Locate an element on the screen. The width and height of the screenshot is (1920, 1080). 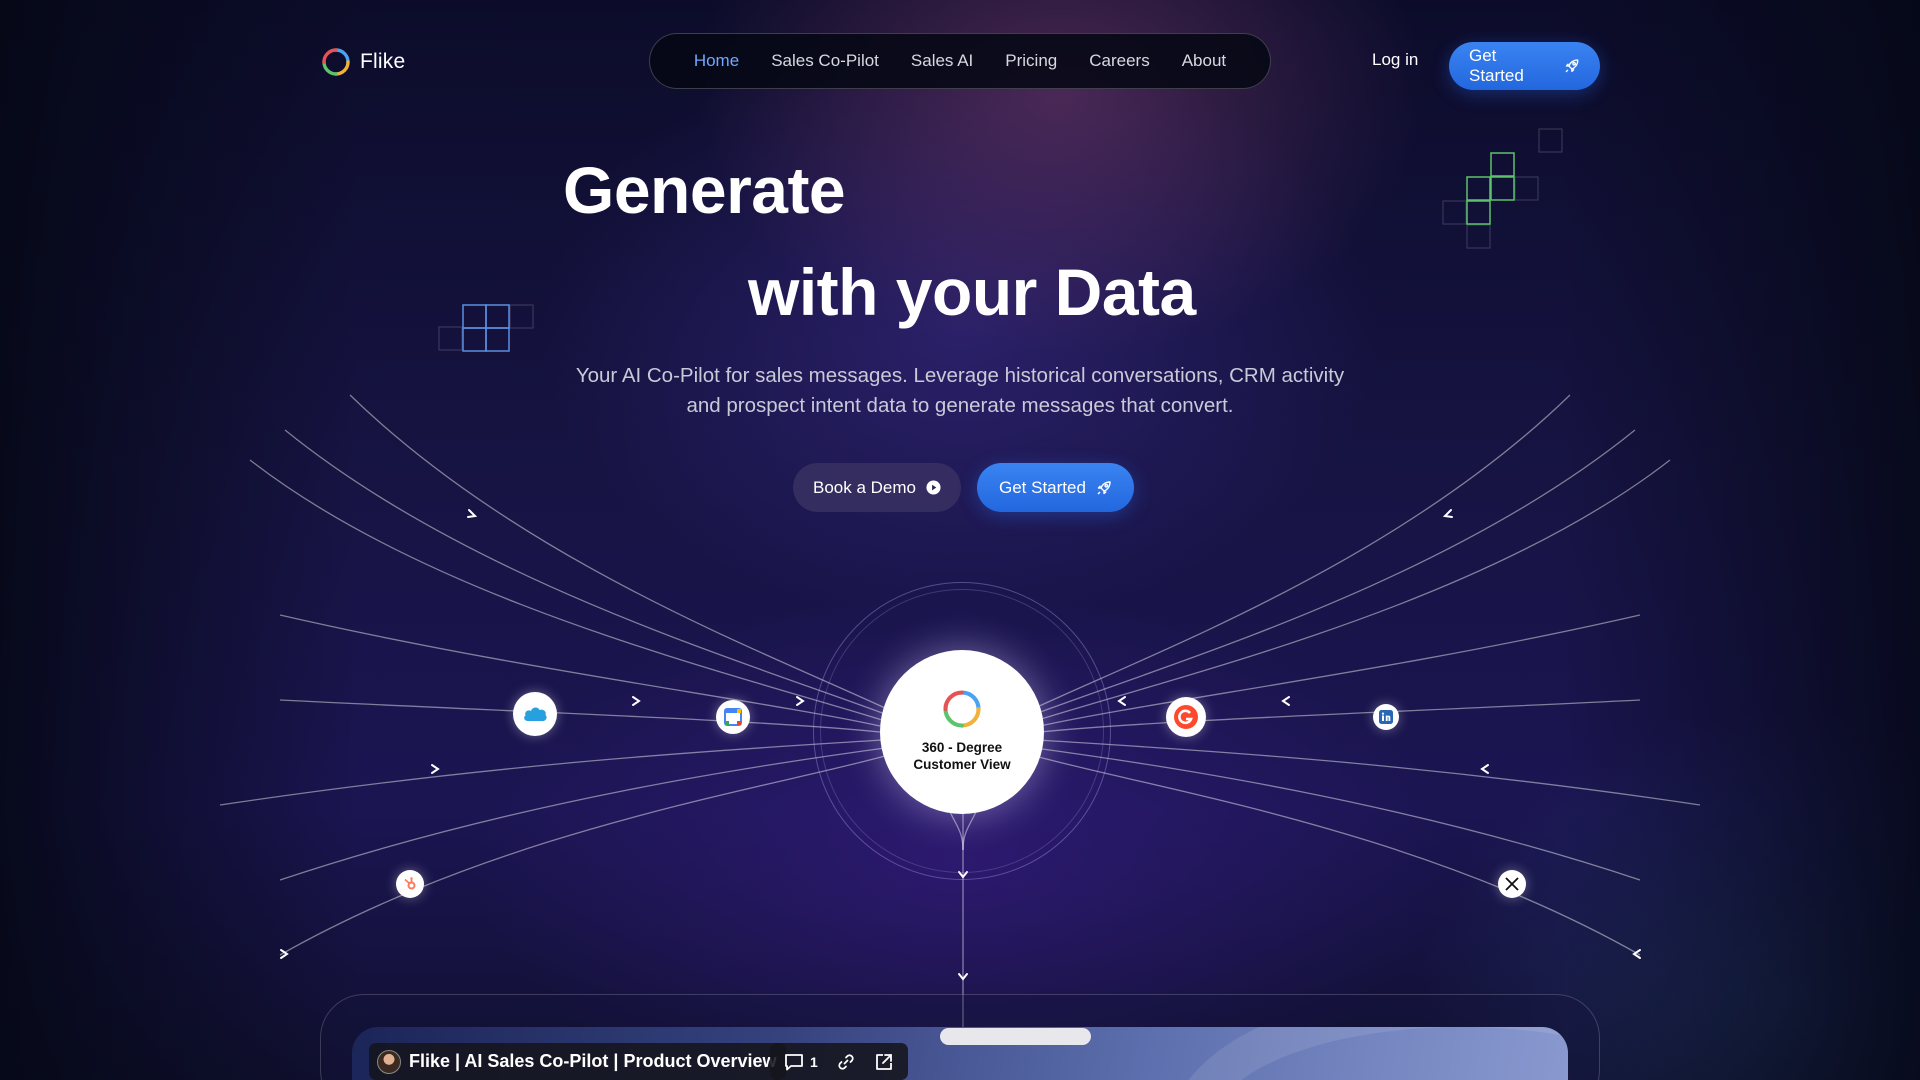
g2-icon is located at coordinates (1186, 717).